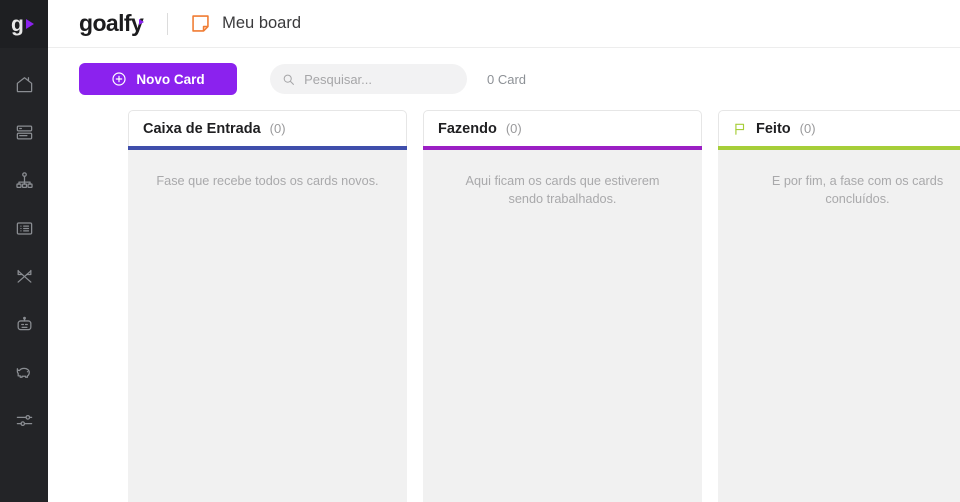 The height and width of the screenshot is (502, 960). What do you see at coordinates (267, 181) in the screenshot?
I see `column-description: Fase que recebe todos os cards novos.` at bounding box center [267, 181].